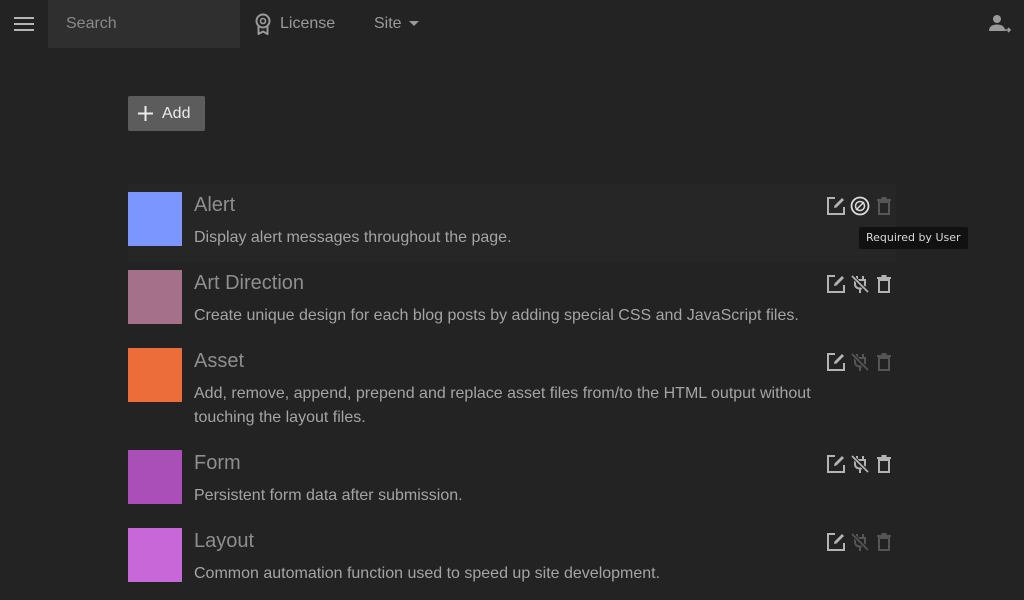  Describe the element at coordinates (145, 113) in the screenshot. I see `plus-icon` at that location.